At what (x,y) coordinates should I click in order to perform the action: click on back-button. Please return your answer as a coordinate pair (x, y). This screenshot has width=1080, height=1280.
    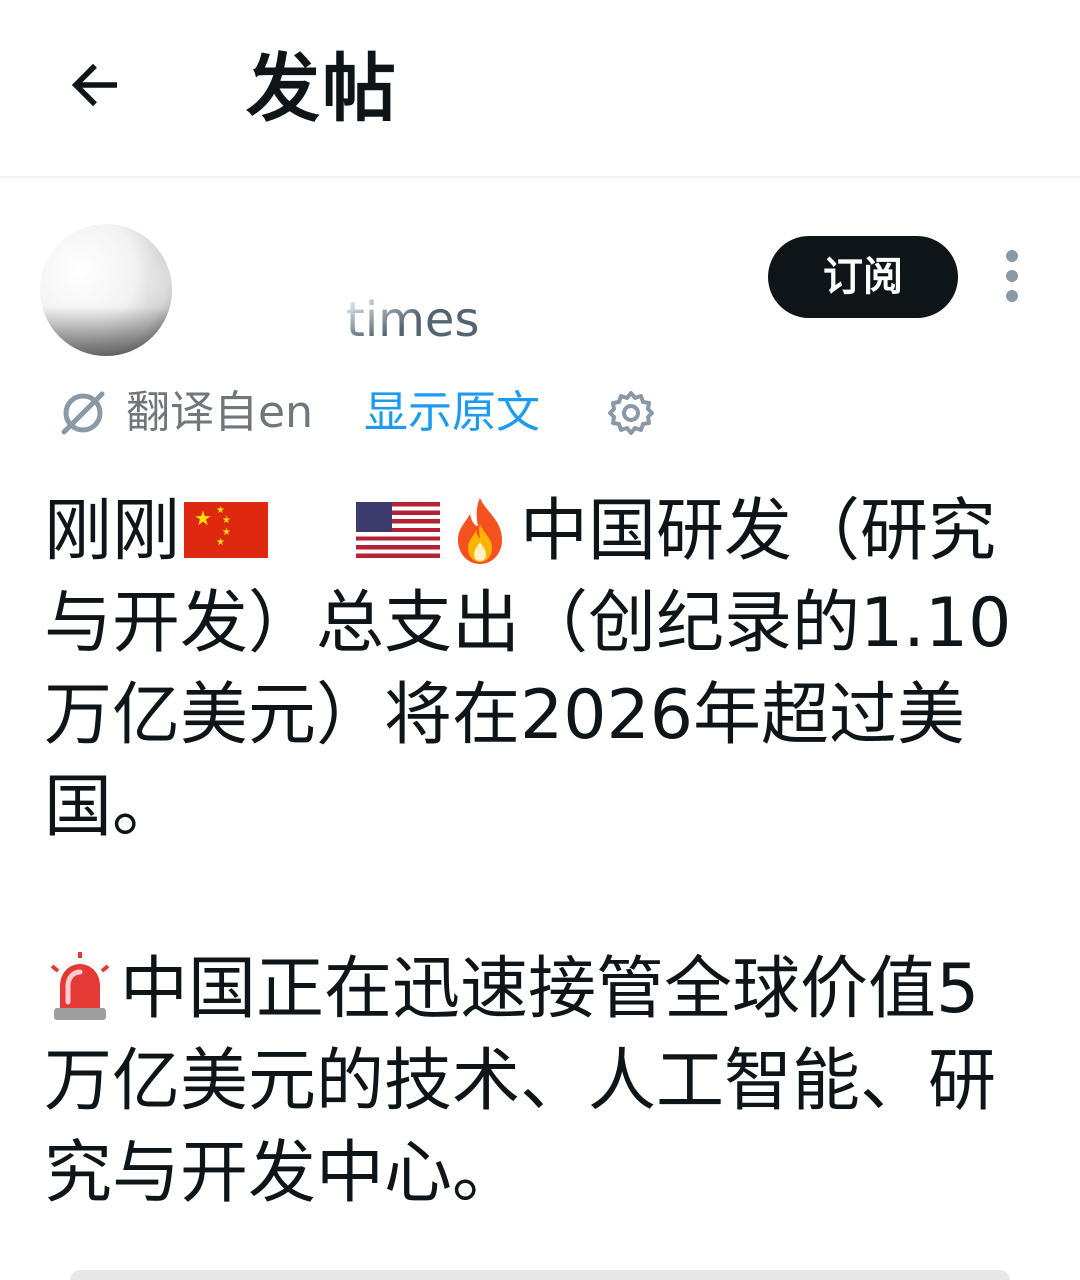
    Looking at the image, I should click on (95, 85).